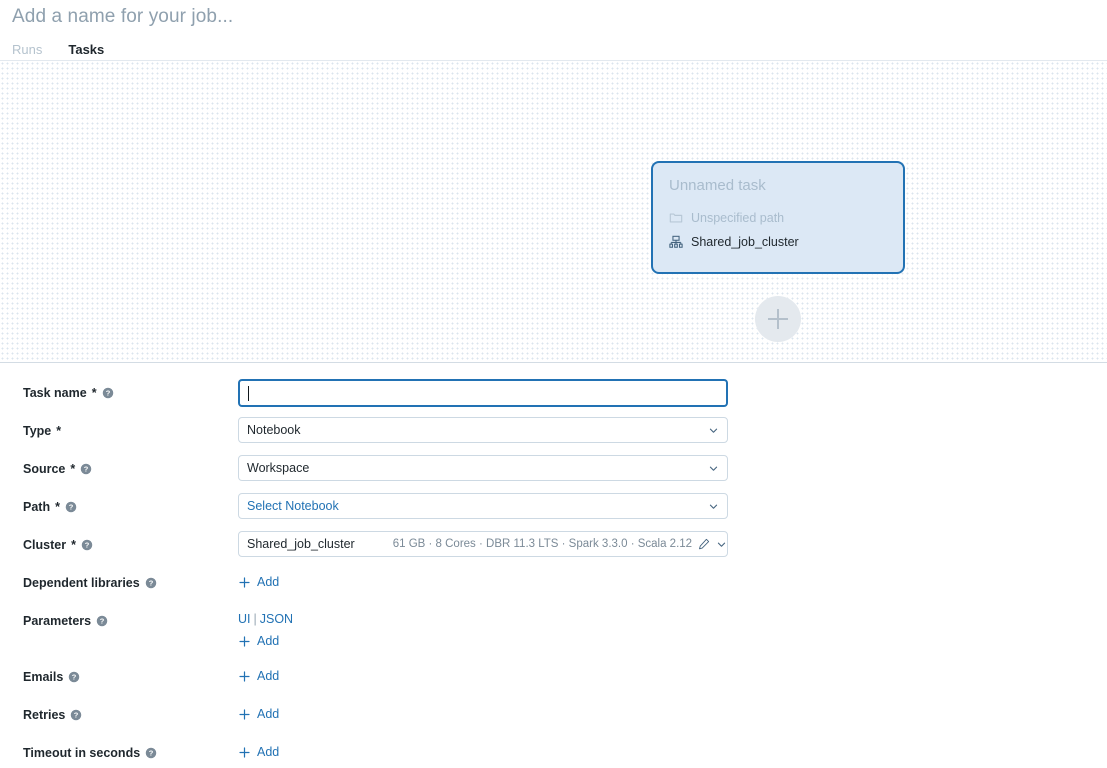 This screenshot has width=1107, height=768. What do you see at coordinates (57, 621) in the screenshot?
I see `label-parameters-text: Parameters` at bounding box center [57, 621].